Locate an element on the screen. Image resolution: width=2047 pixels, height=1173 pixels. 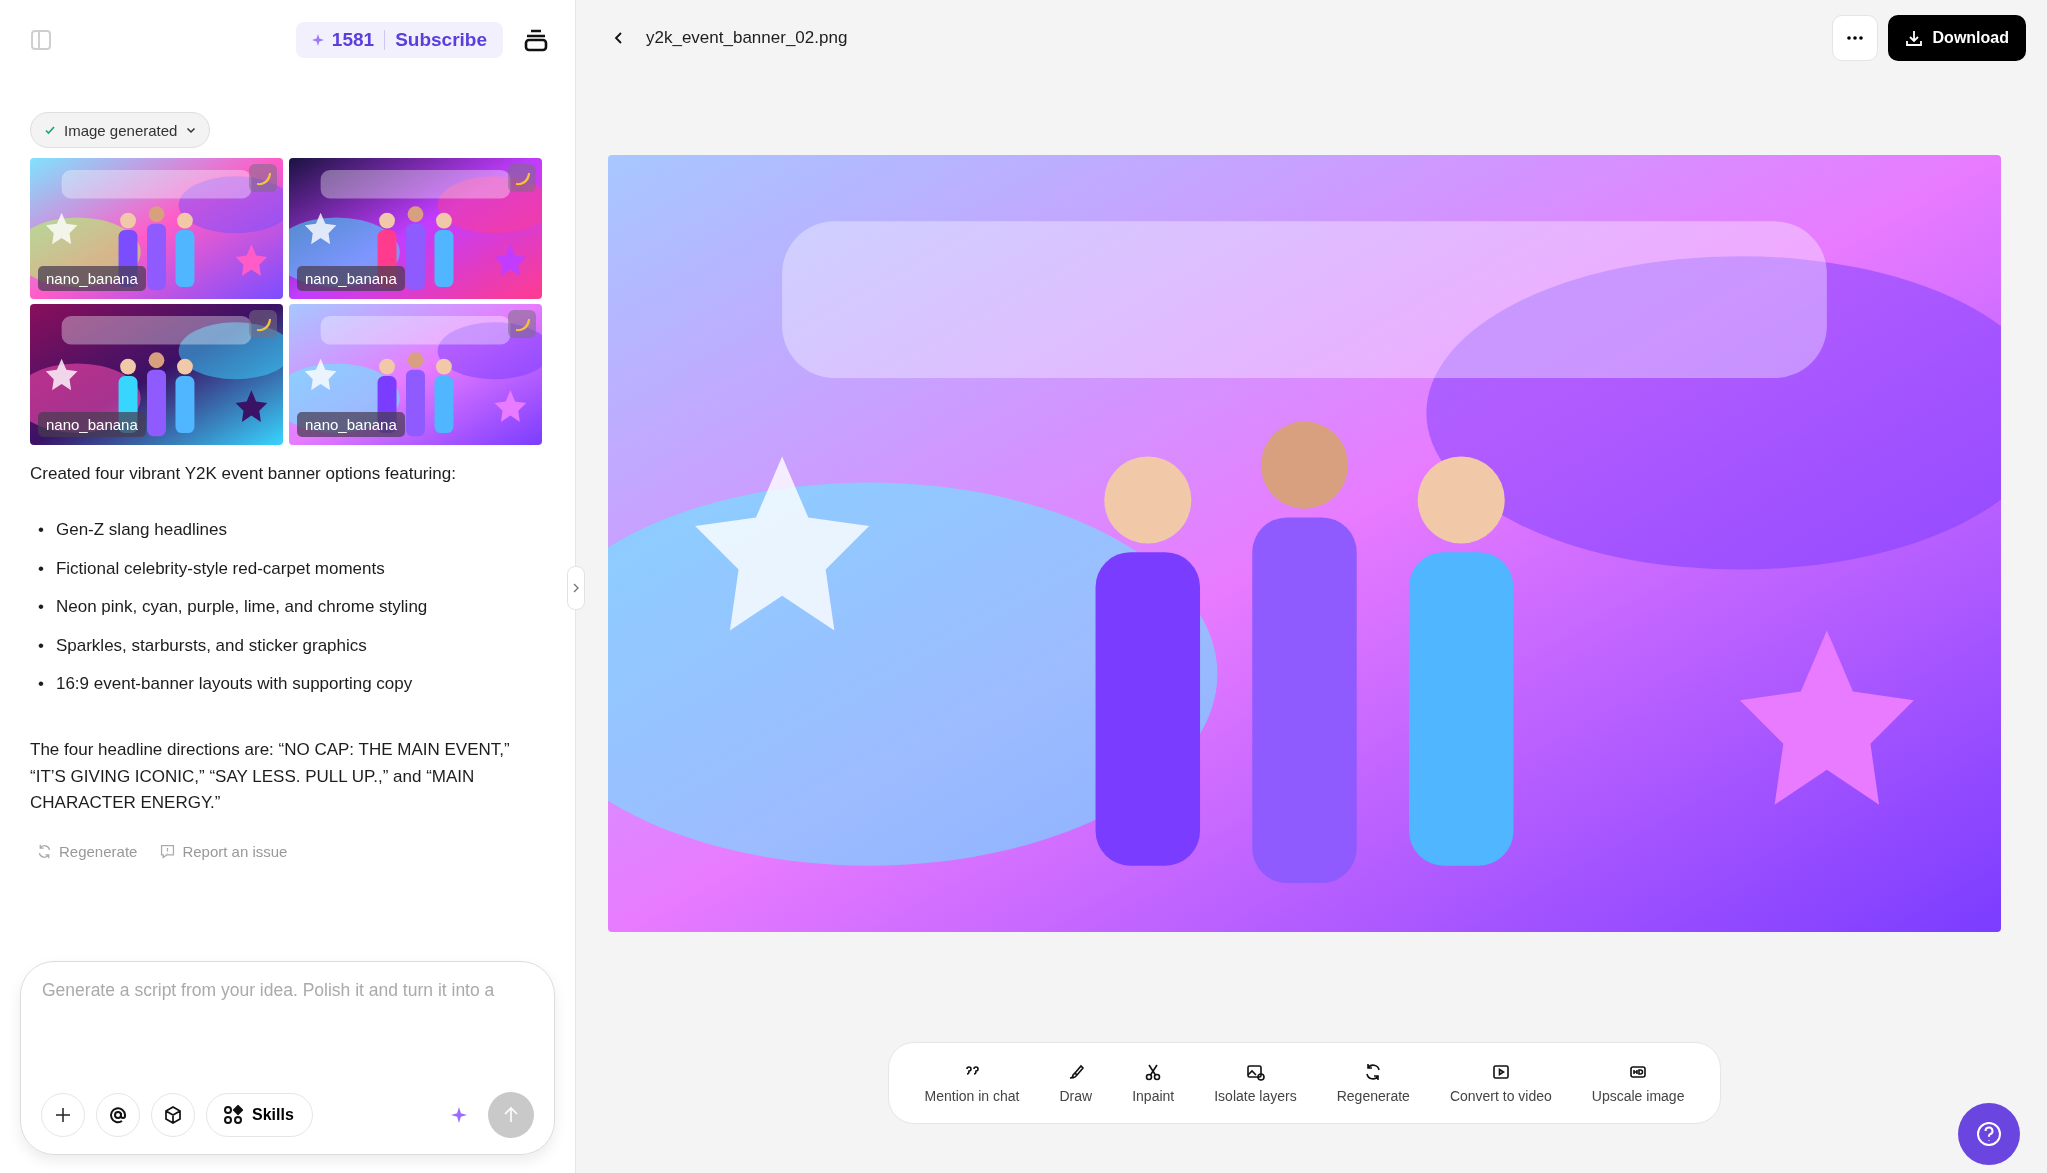
regenerate-tool-button: Regenerate is located at coordinates (1373, 1083).